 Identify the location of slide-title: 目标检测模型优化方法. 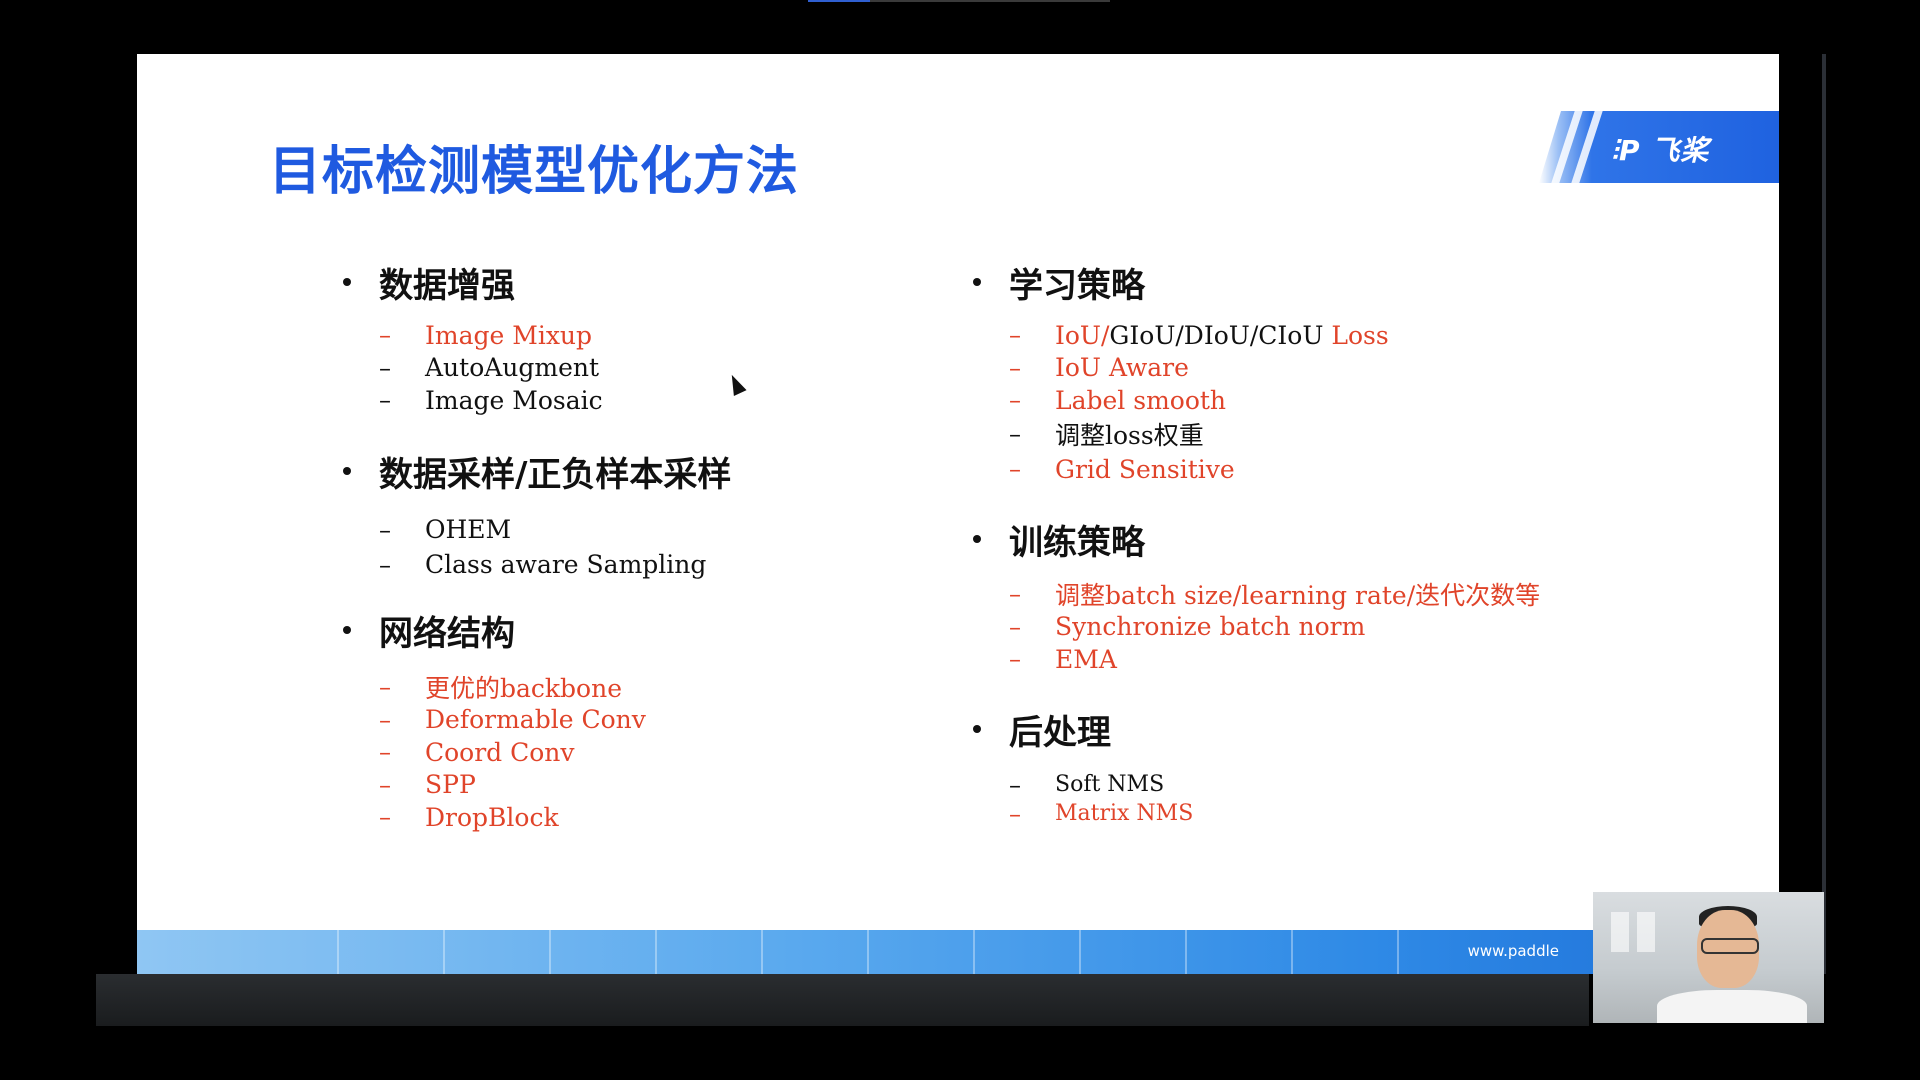
(534, 172).